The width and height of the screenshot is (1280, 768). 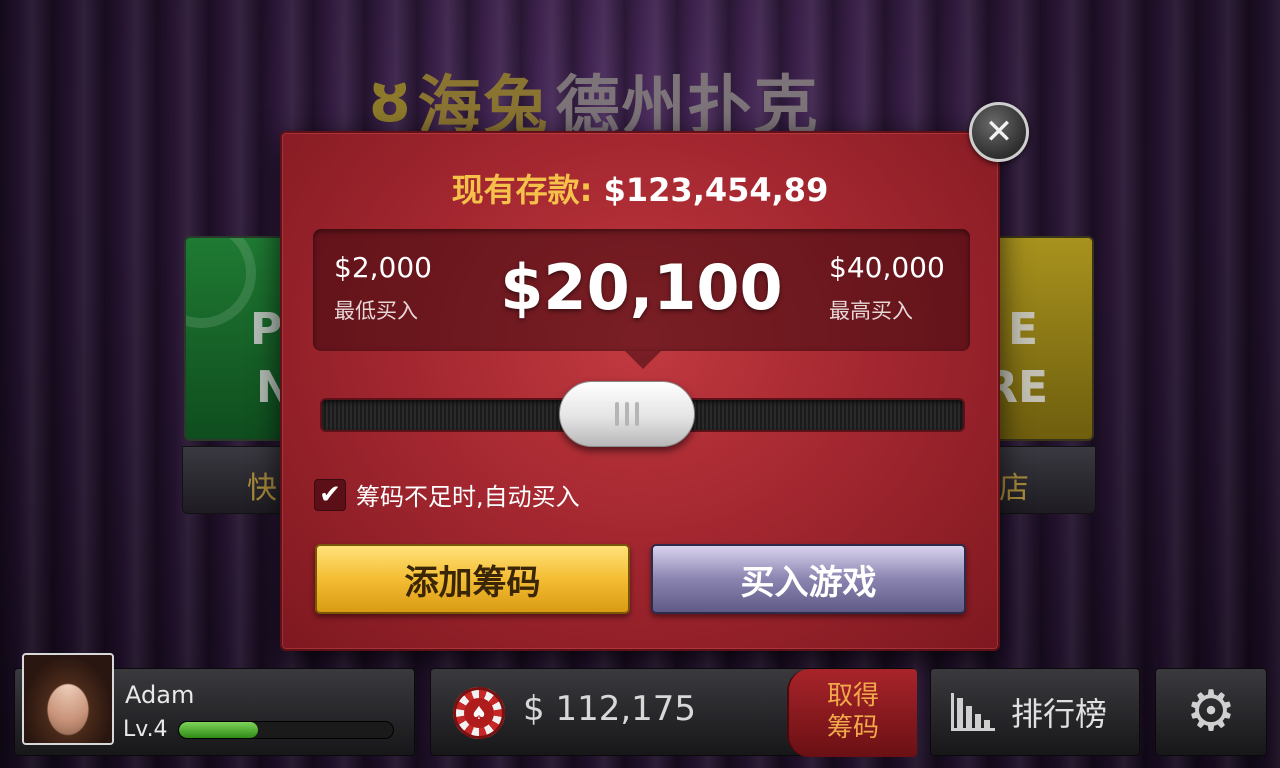 What do you see at coordinates (219, 730) in the screenshot?
I see `xp-progress-fill` at bounding box center [219, 730].